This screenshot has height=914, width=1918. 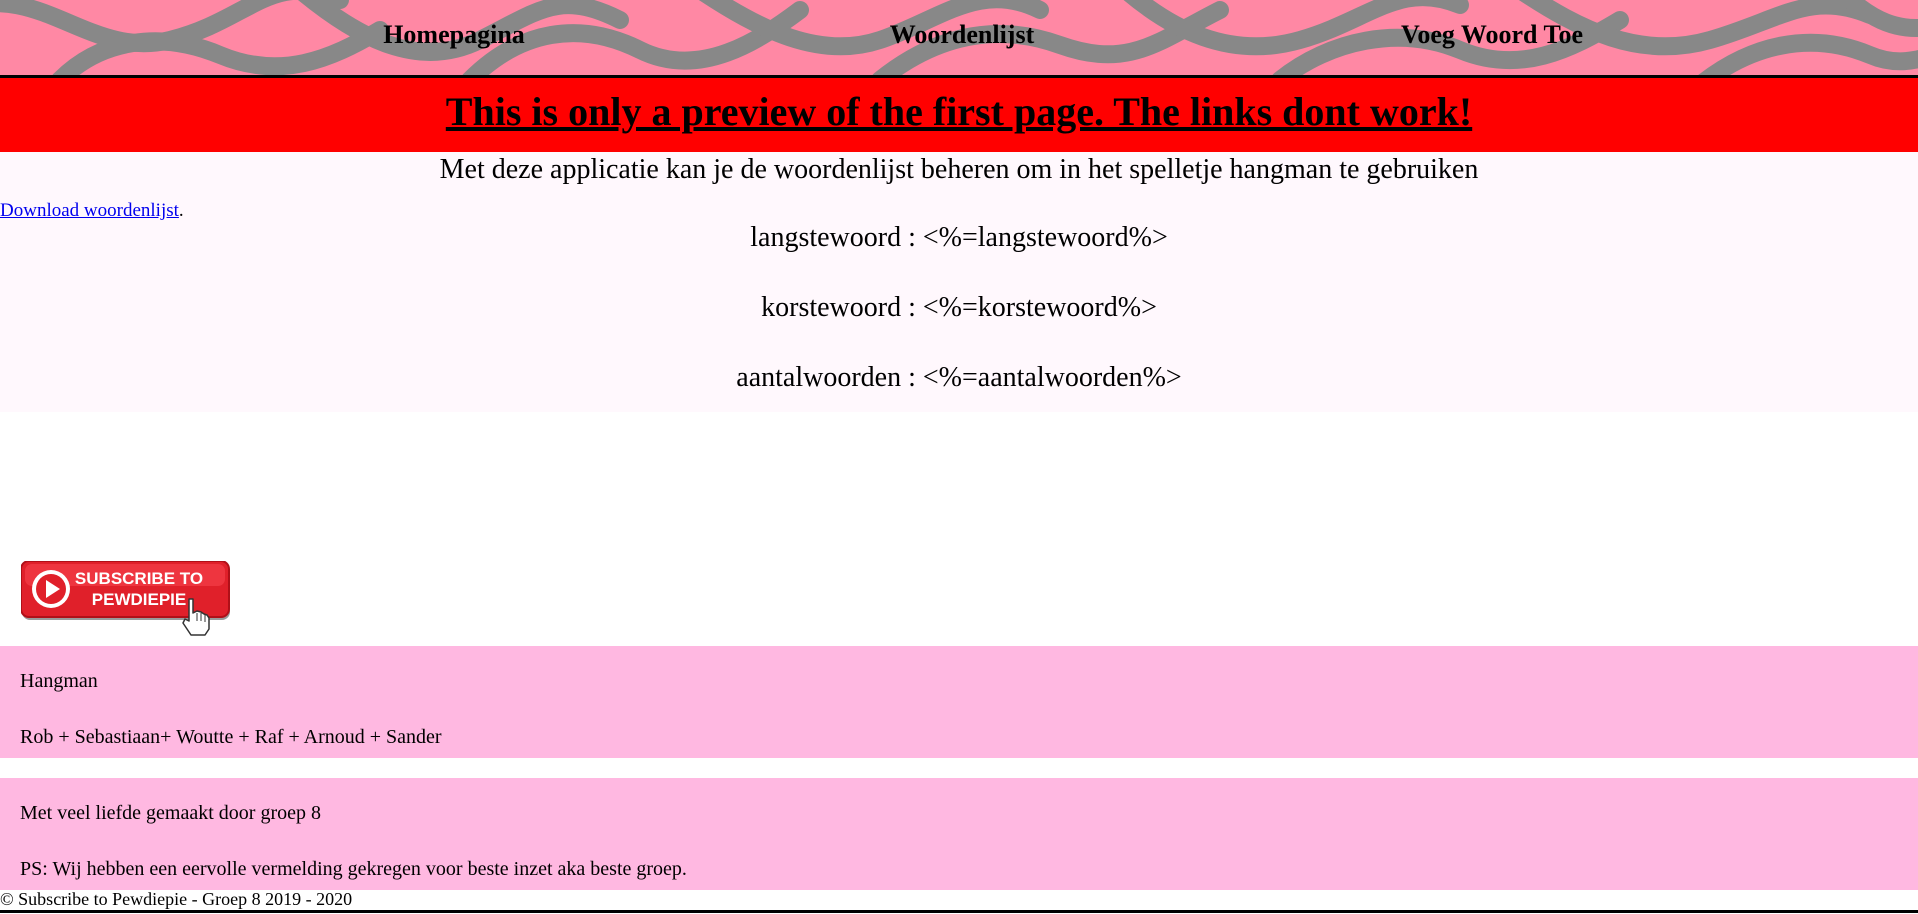 I want to click on subscribe-button-graphic: SUBSCRIBE TO PEWDIEPIE, so click(x=125, y=598).